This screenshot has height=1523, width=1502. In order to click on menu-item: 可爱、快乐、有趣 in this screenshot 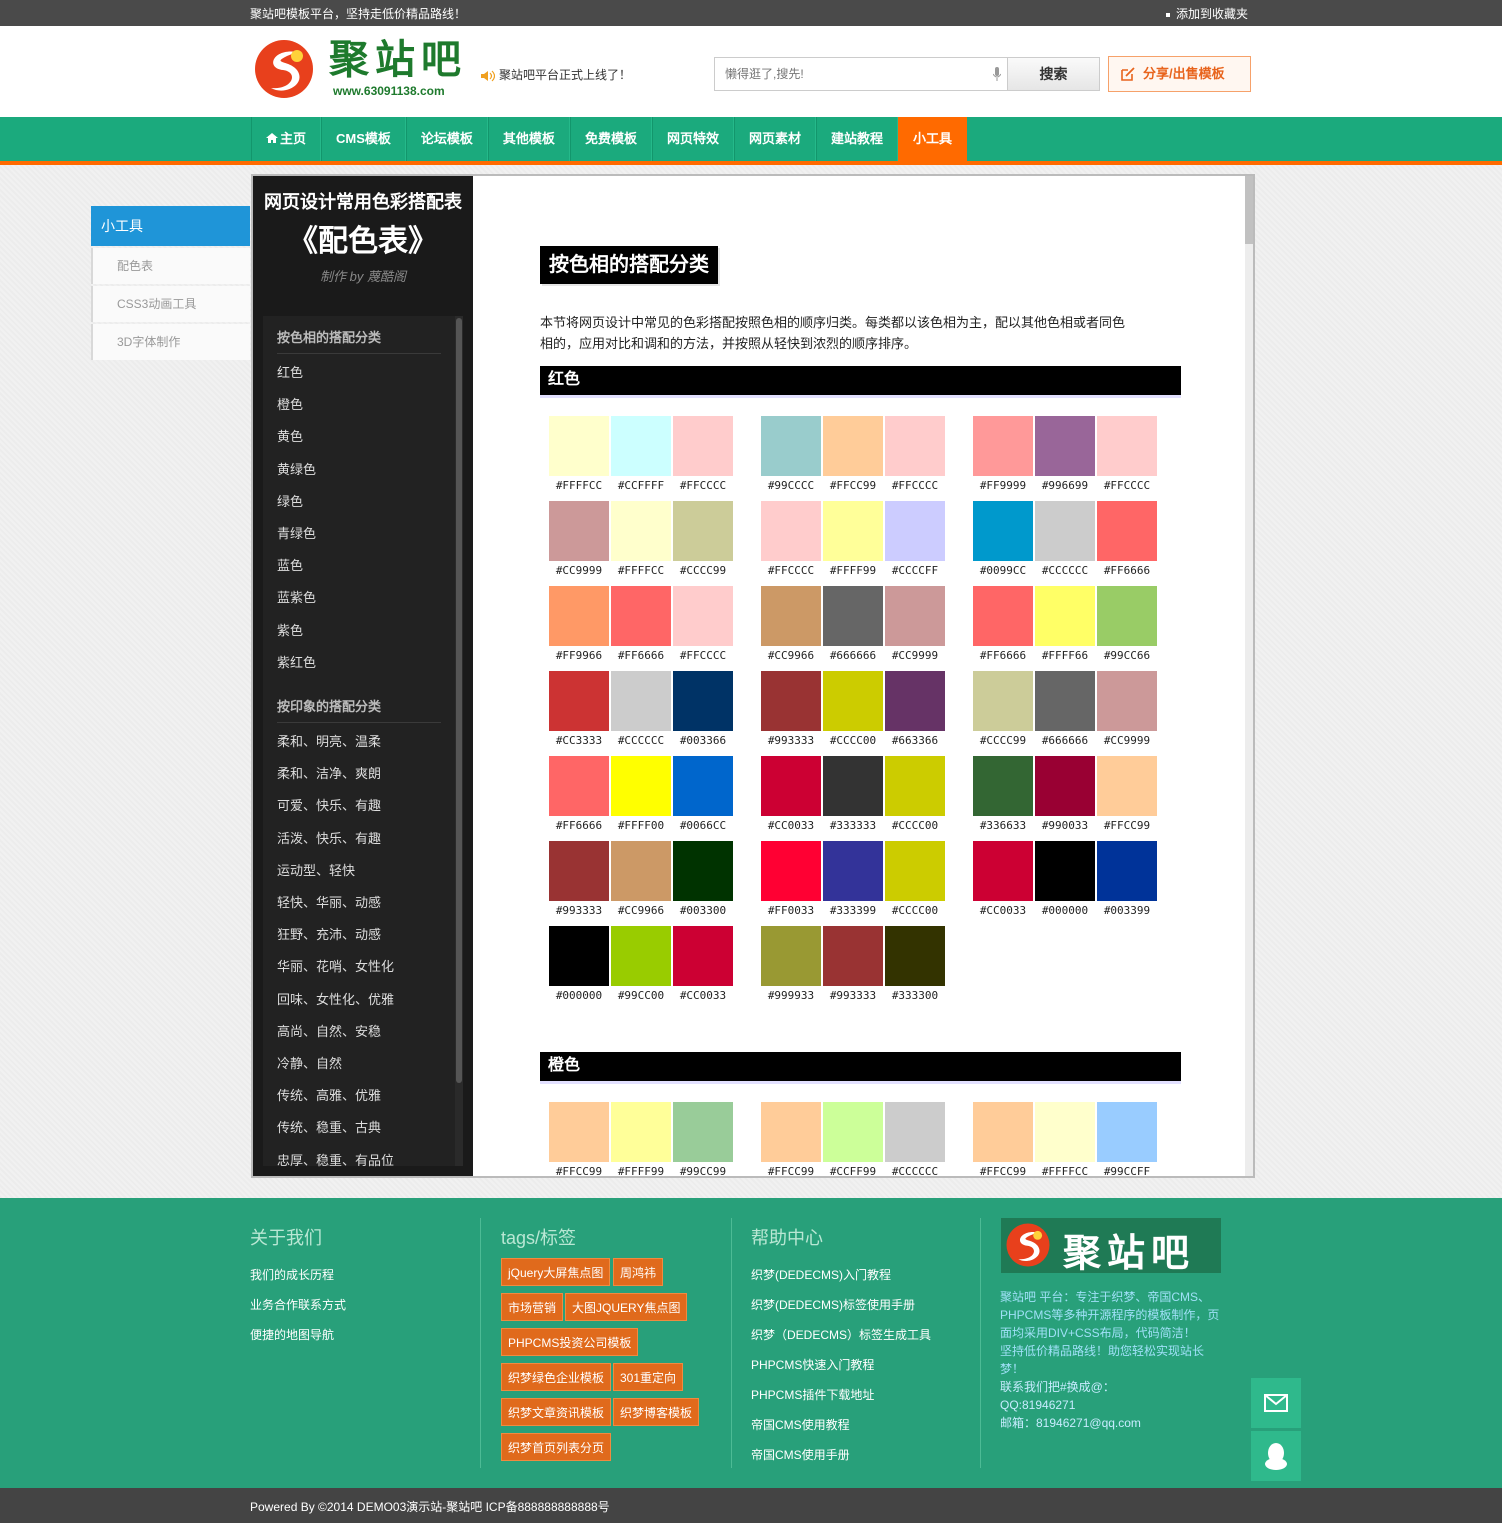, I will do `click(329, 804)`.